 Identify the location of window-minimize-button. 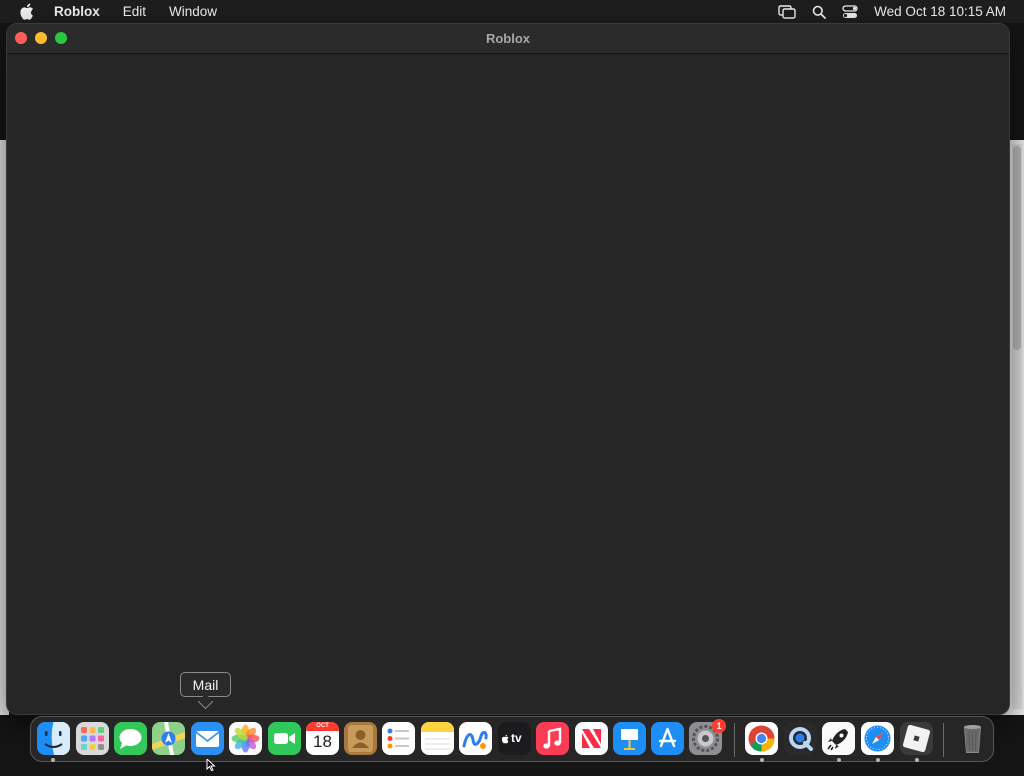
(41, 38).